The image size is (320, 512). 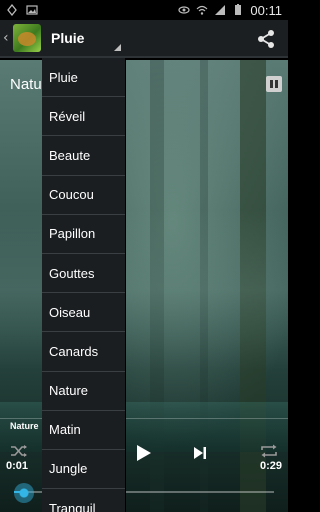 I want to click on dropdown-item-tranquil: Tranquil, so click(x=83, y=500).